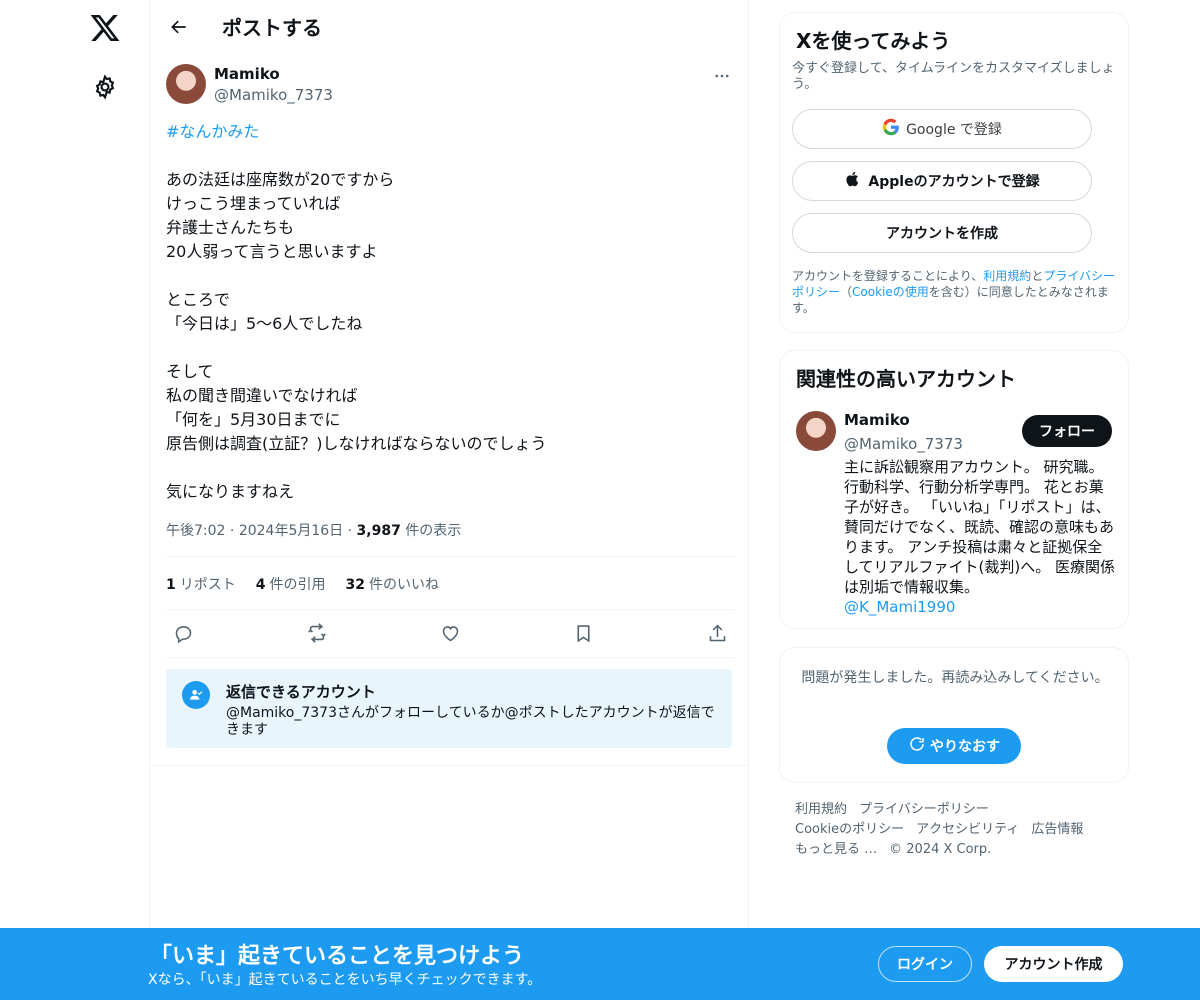 The width and height of the screenshot is (1200, 1000). I want to click on login-button: ログイン, so click(925, 964).